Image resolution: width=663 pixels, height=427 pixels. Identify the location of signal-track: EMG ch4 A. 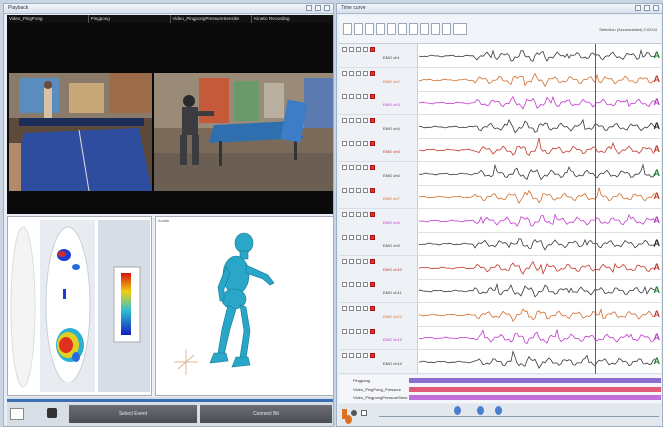
(500, 126).